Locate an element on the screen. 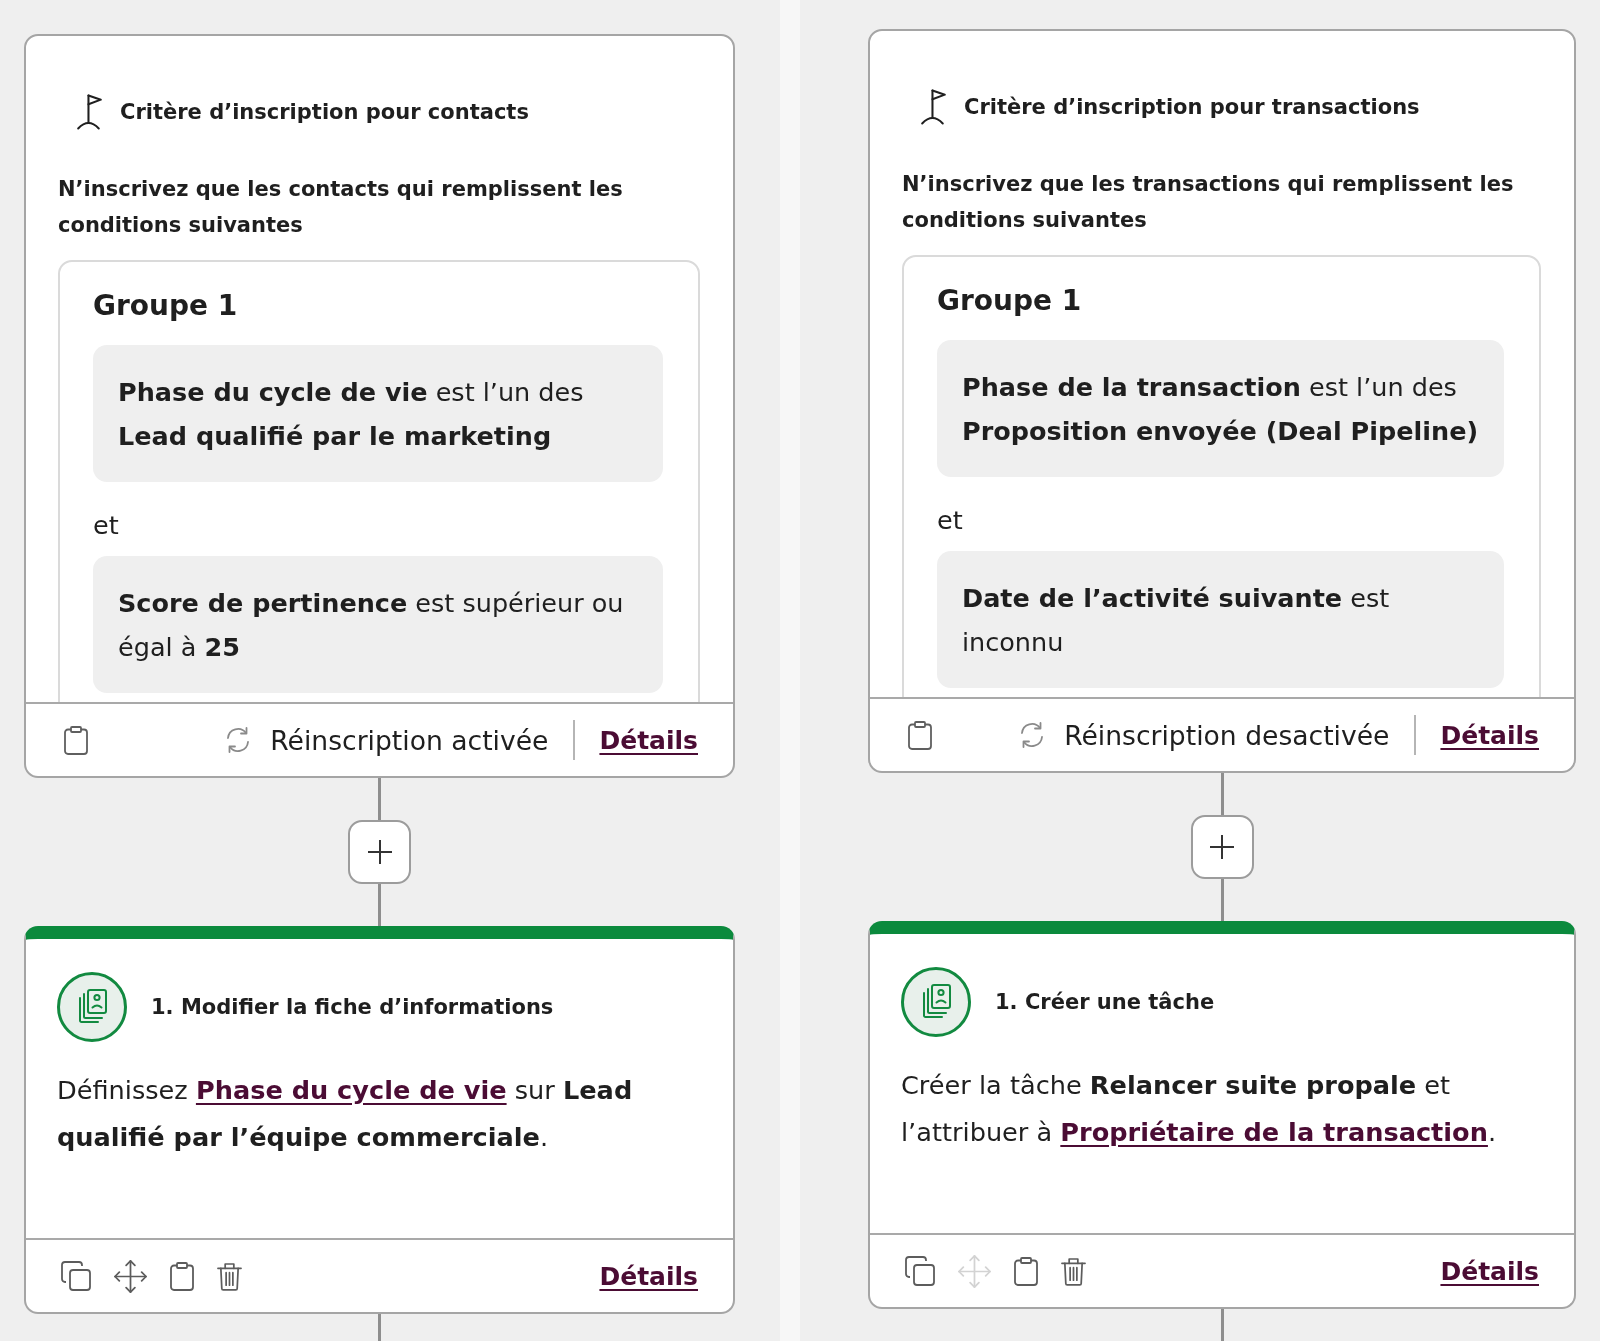 This screenshot has width=1600, height=1341. move-icon is located at coordinates (130, 1276).